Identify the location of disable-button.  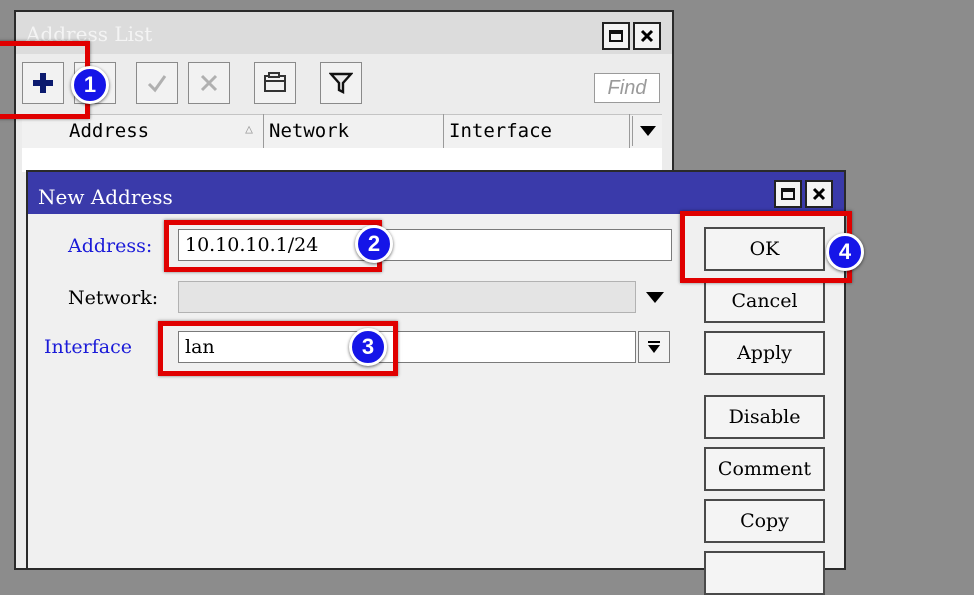
(209, 83).